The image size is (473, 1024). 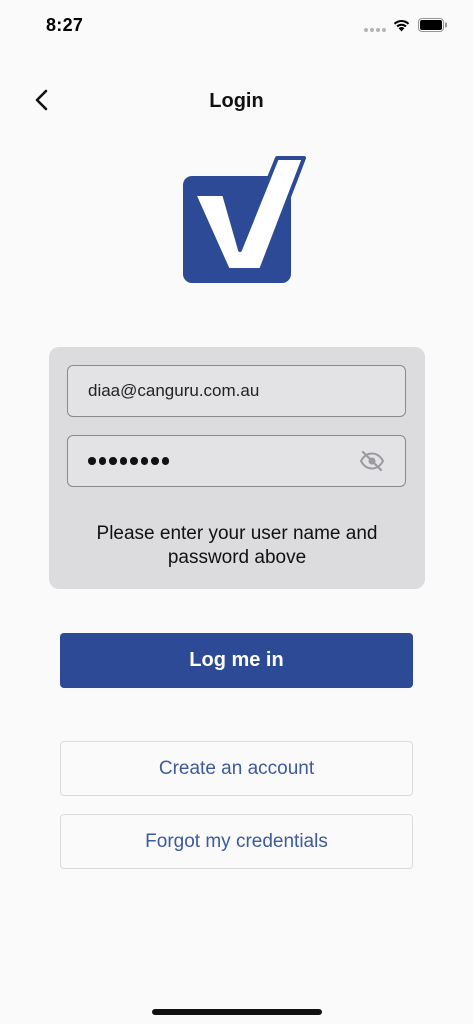 What do you see at coordinates (128, 461) in the screenshot?
I see `password-input` at bounding box center [128, 461].